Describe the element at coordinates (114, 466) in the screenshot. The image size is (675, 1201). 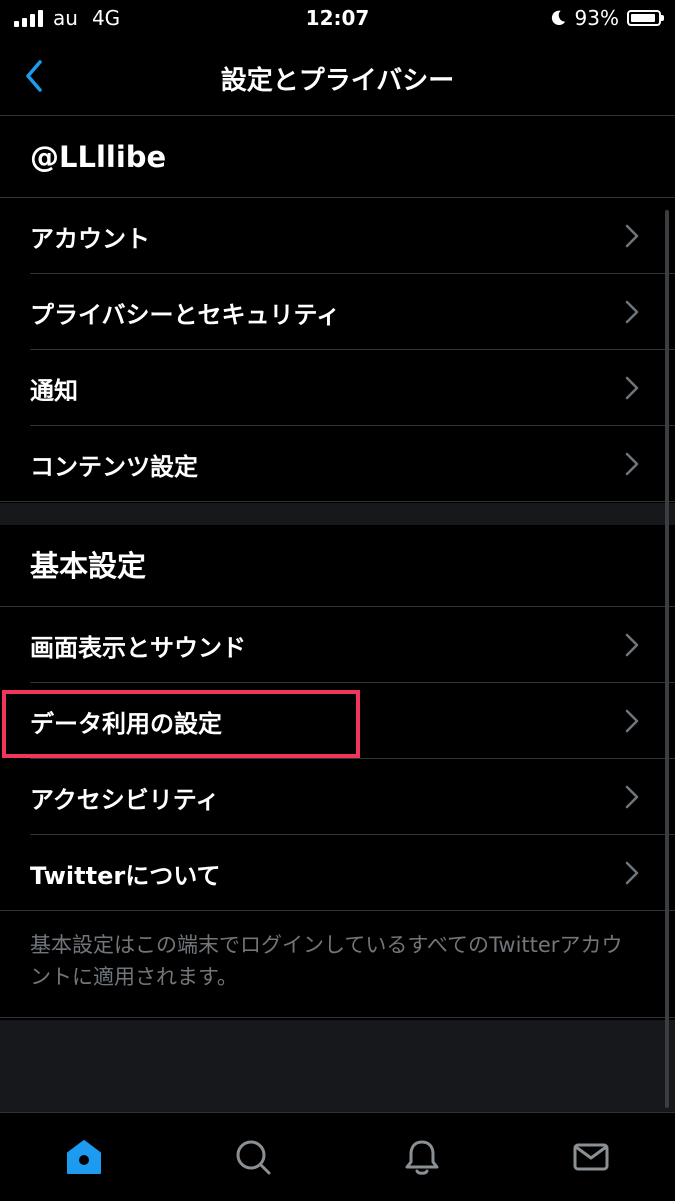
I see `settings-item-label: コンテンツ設定` at that location.